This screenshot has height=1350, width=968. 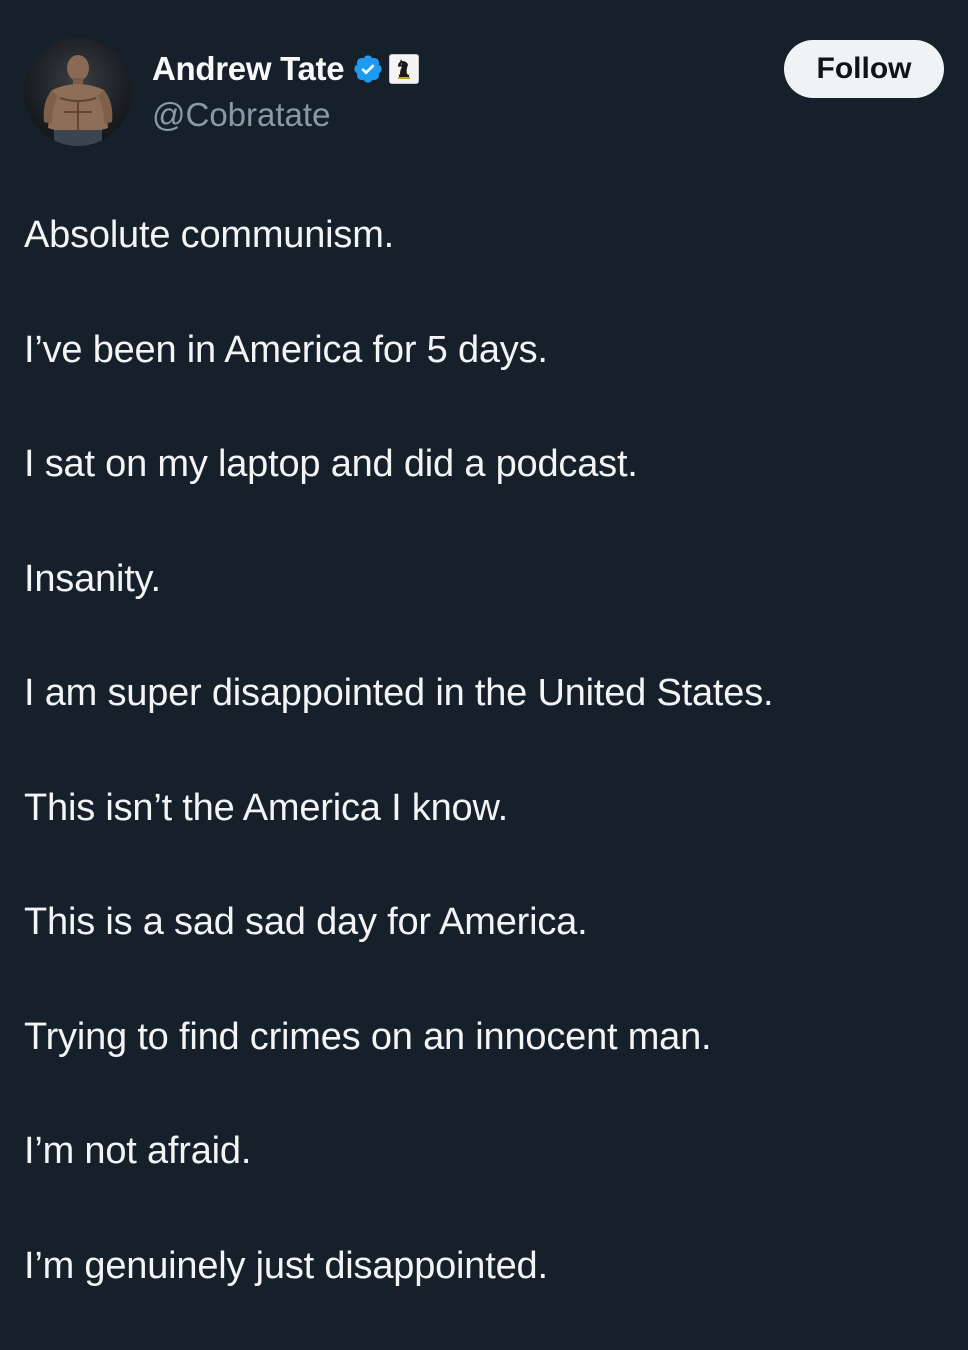 I want to click on tweet-paragraph: I’ve been in America for 5 days., so click(x=286, y=349).